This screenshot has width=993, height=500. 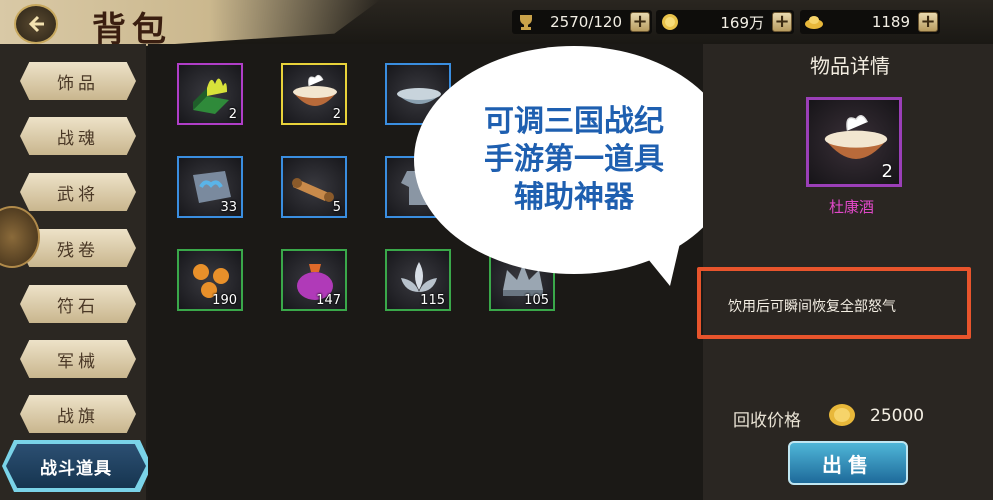 I want to click on tab-battle-items: 战斗道具, so click(x=76, y=466).